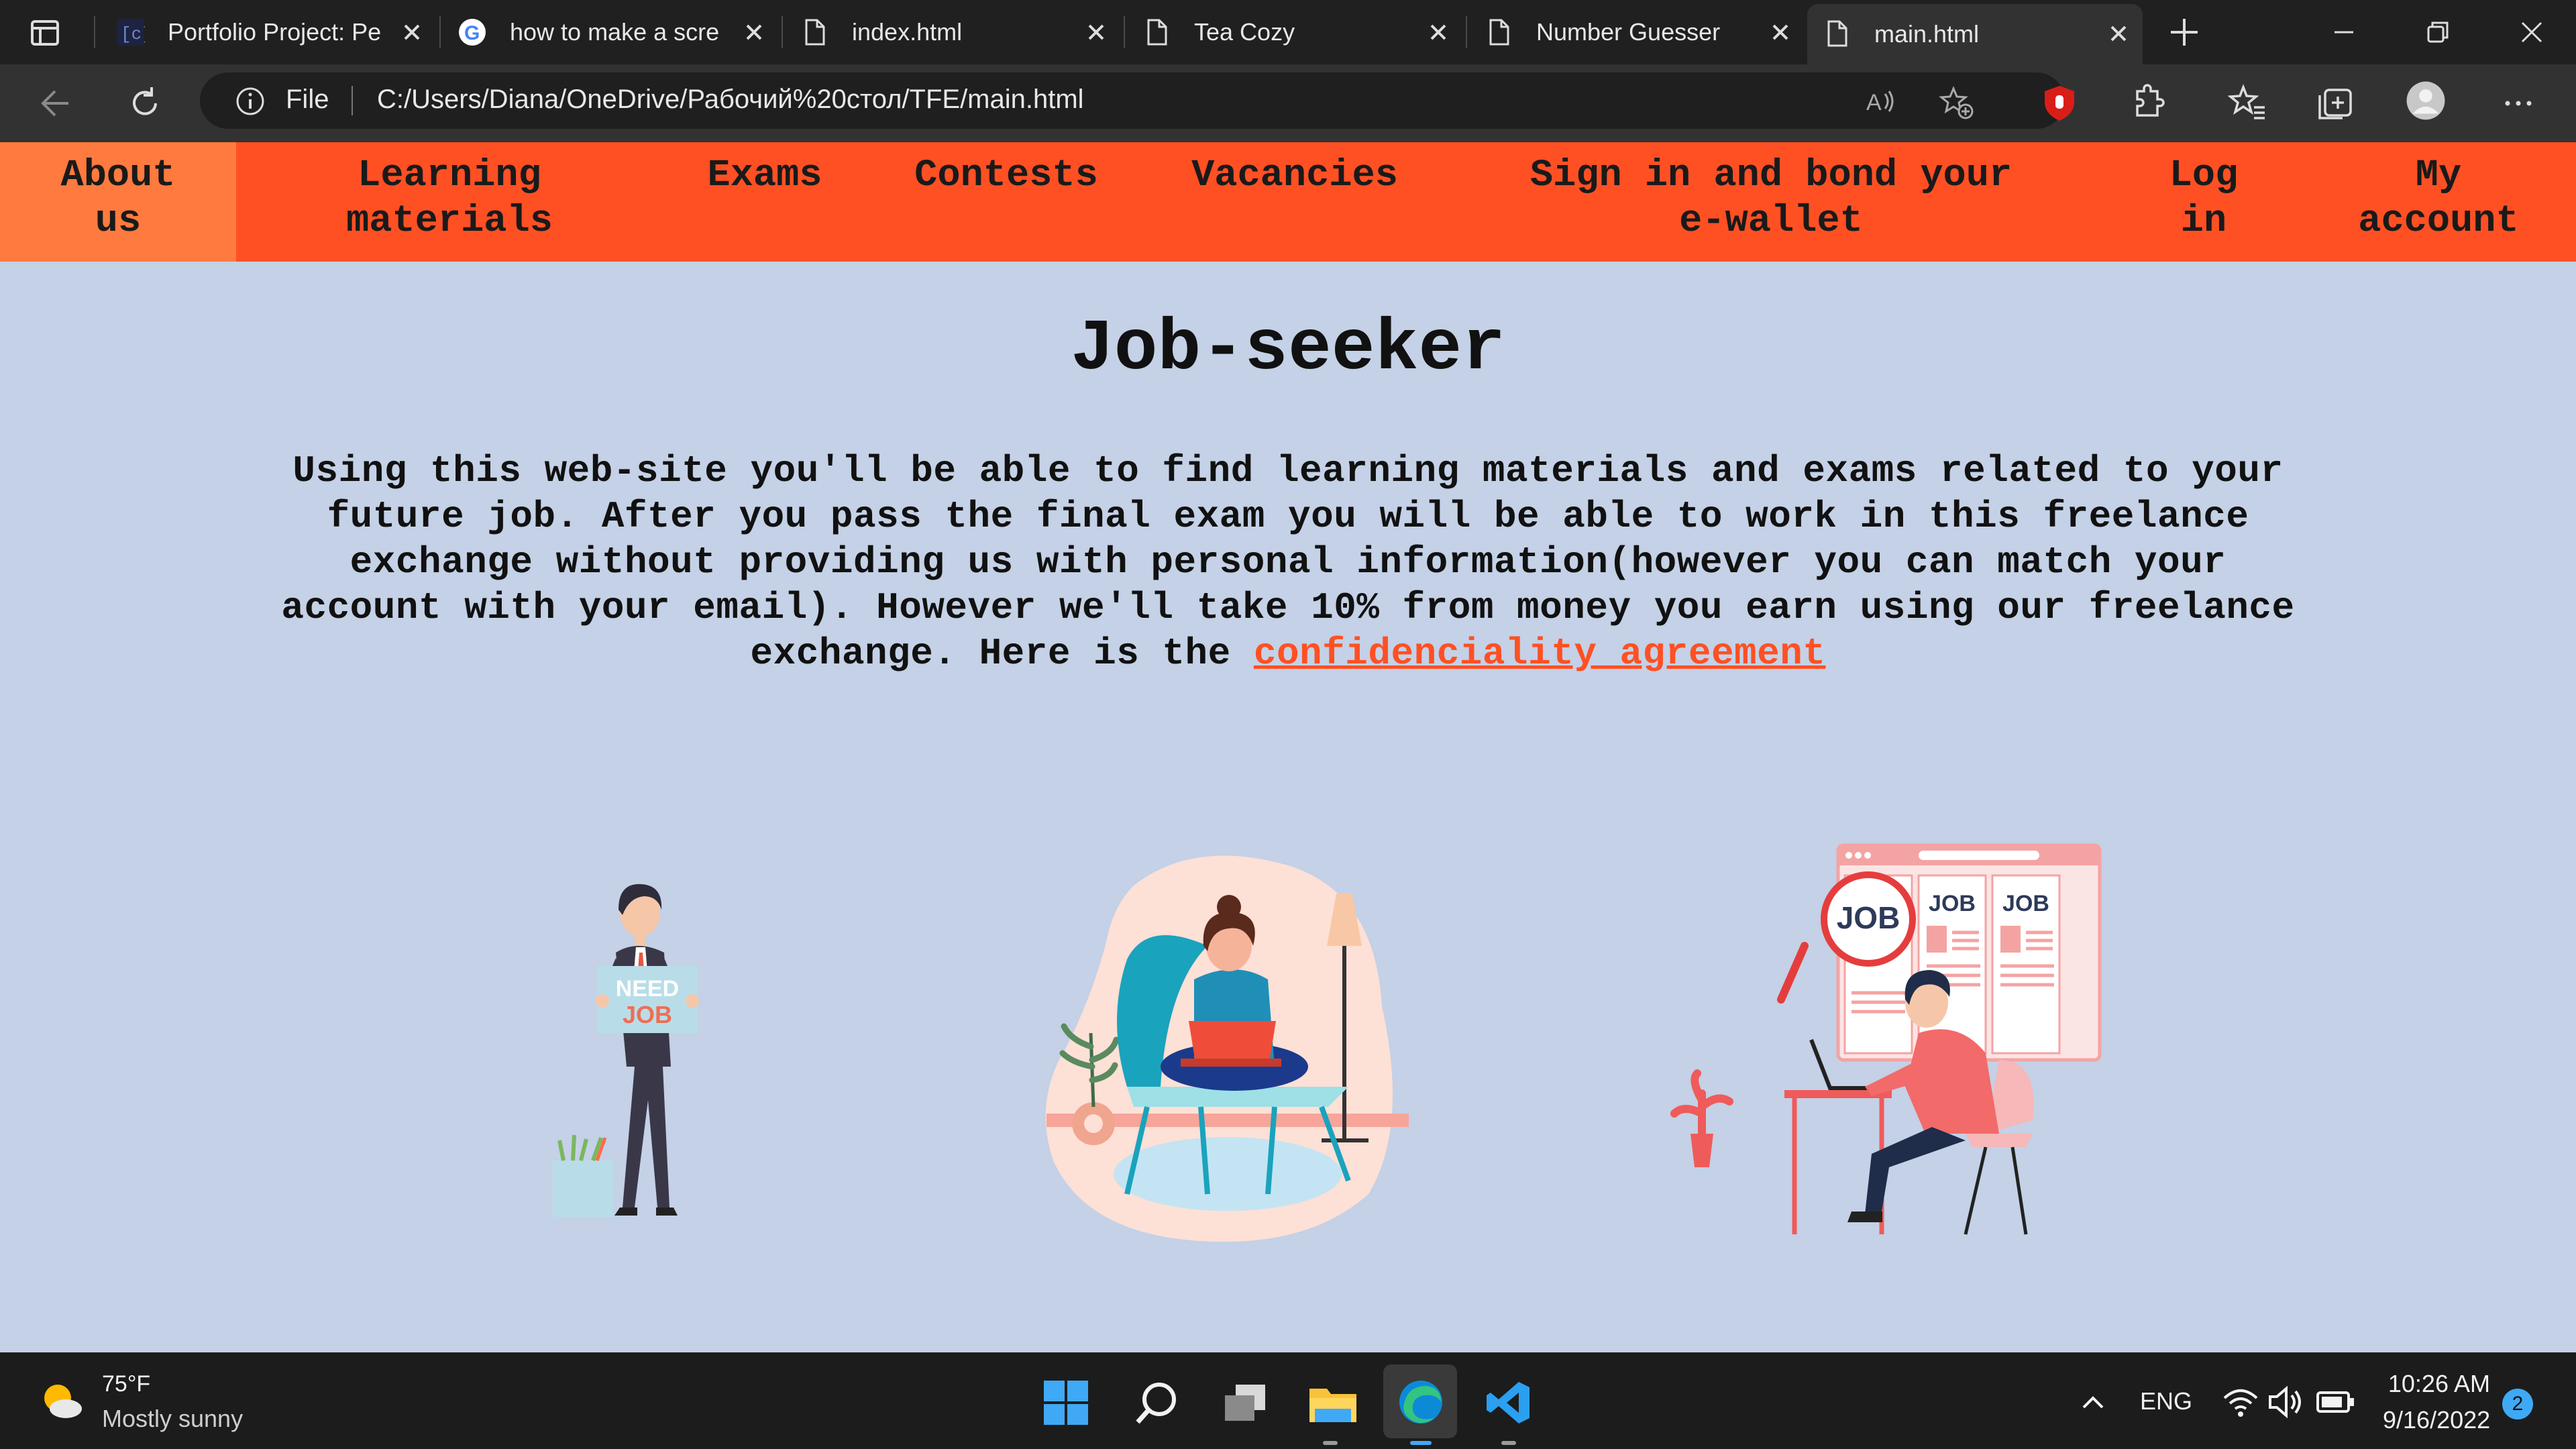  What do you see at coordinates (56, 103) in the screenshot?
I see `back-icon` at bounding box center [56, 103].